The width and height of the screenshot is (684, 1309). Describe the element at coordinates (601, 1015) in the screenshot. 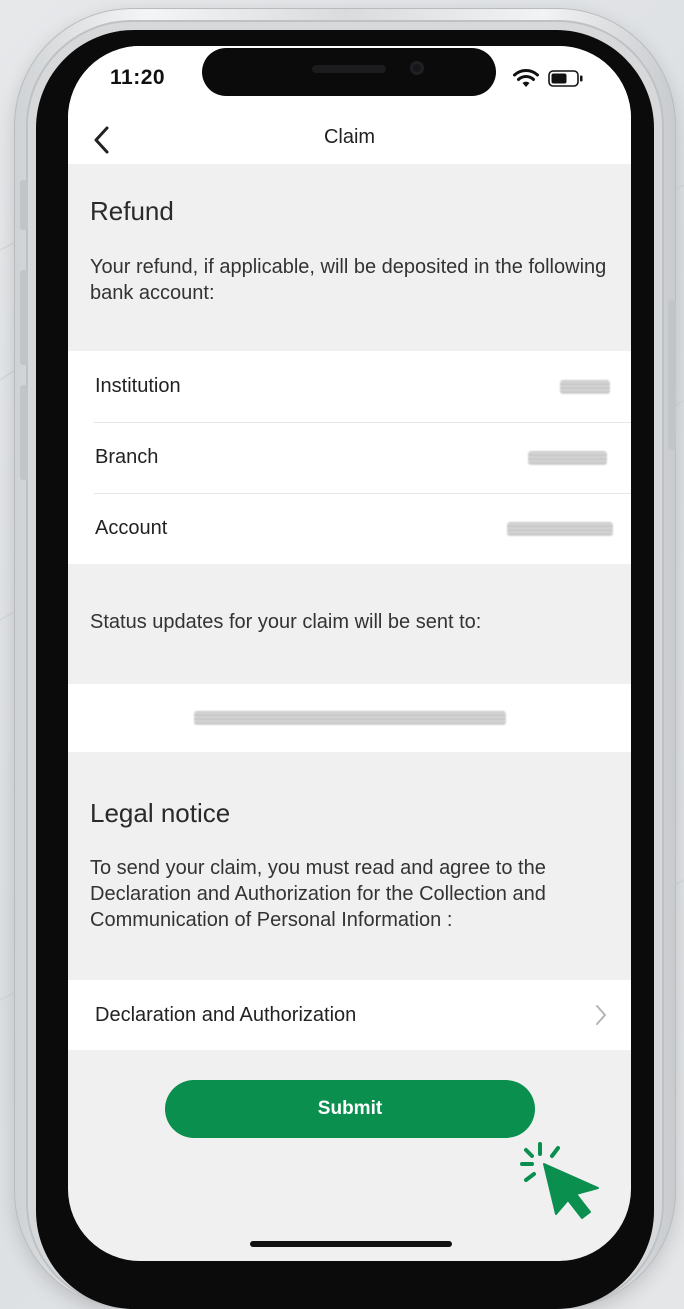

I see `chevron-right-icon` at that location.